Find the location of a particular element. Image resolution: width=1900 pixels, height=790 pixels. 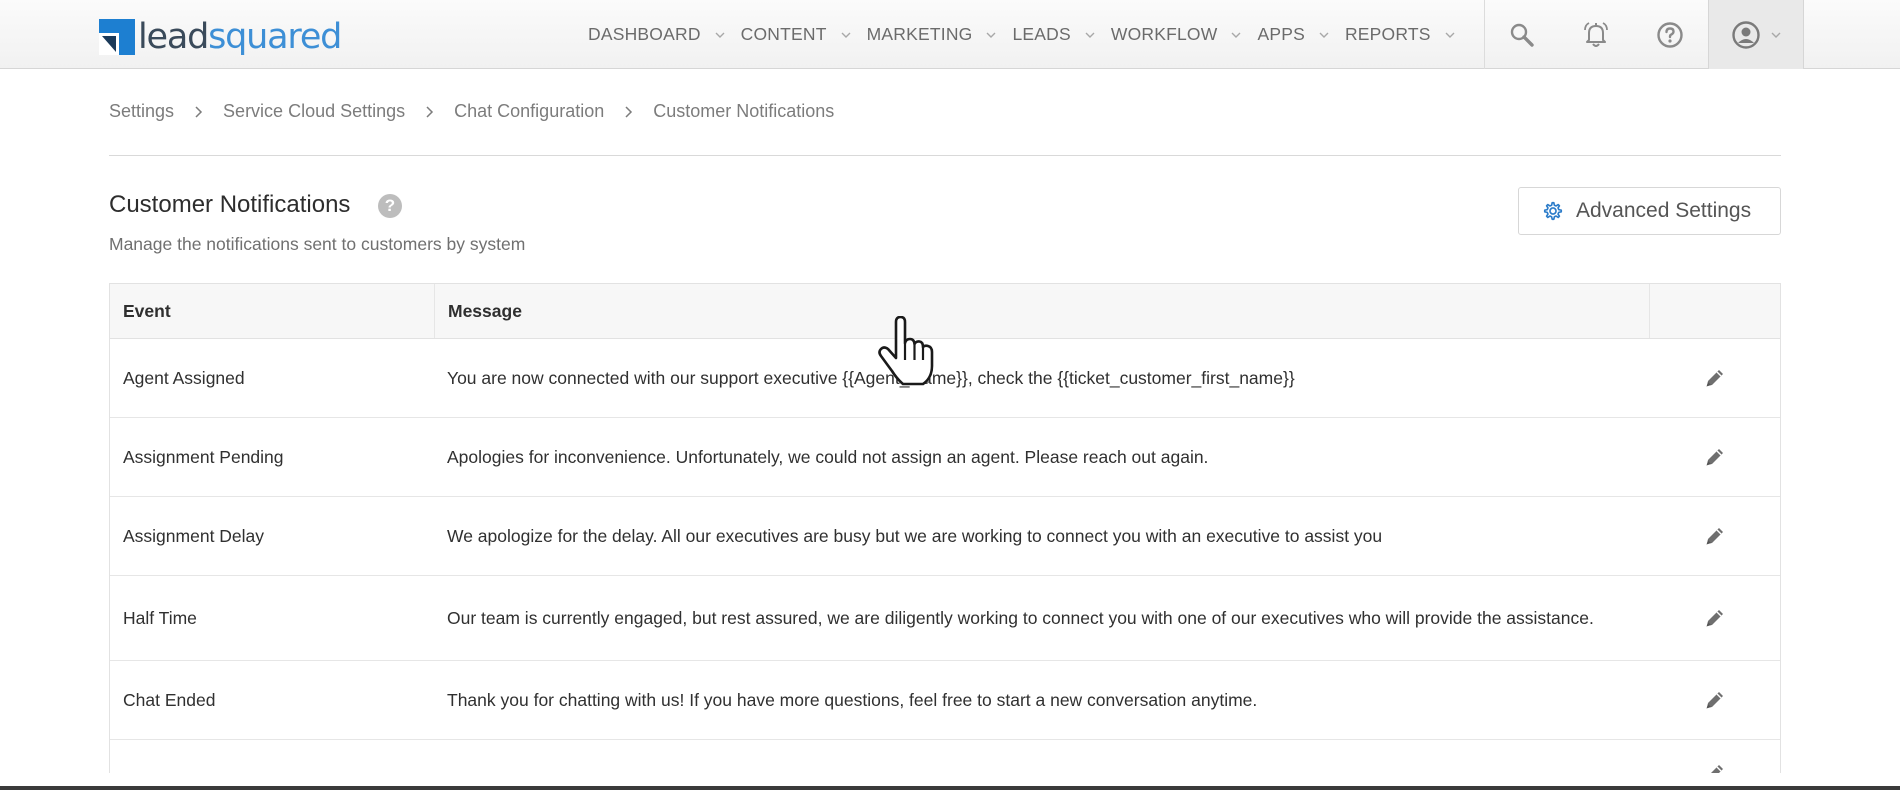

event-cell: Assignment Delay is located at coordinates (194, 536).